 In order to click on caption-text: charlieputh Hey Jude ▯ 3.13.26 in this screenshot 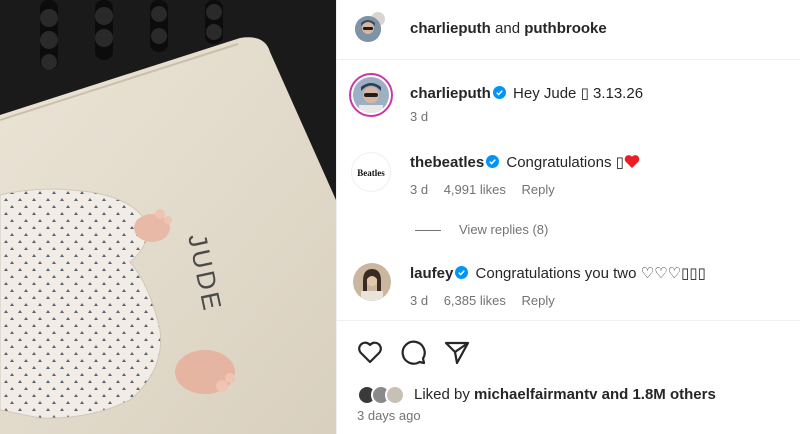, I will do `click(526, 94)`.